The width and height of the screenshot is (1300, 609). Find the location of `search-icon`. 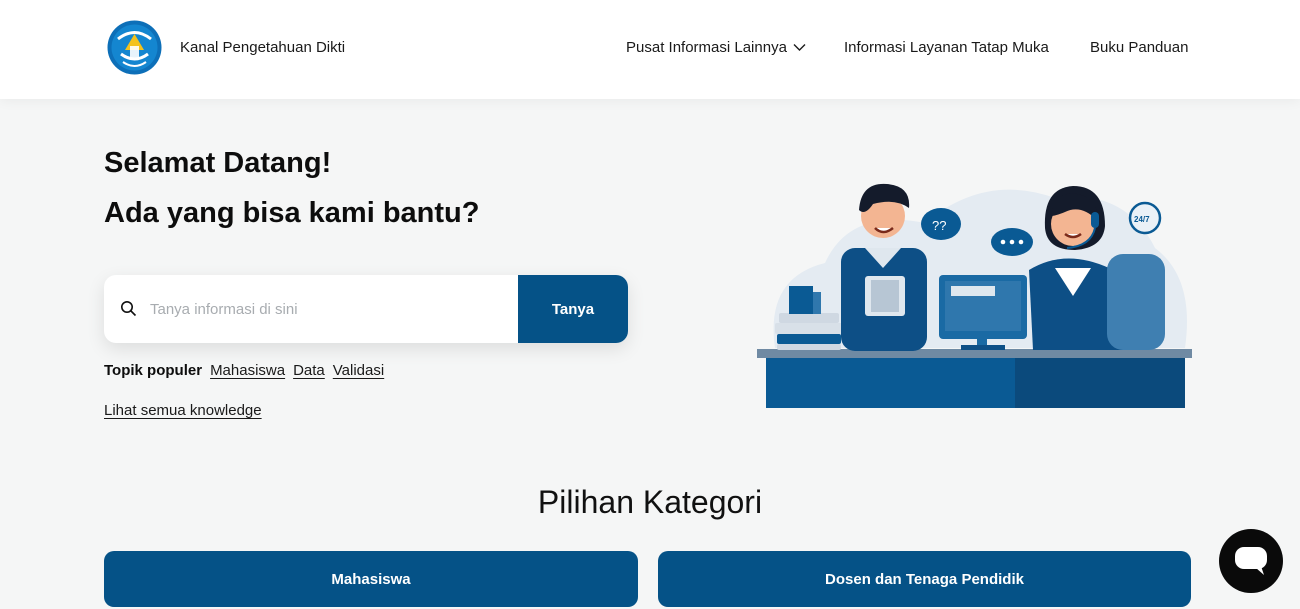

search-icon is located at coordinates (129, 309).